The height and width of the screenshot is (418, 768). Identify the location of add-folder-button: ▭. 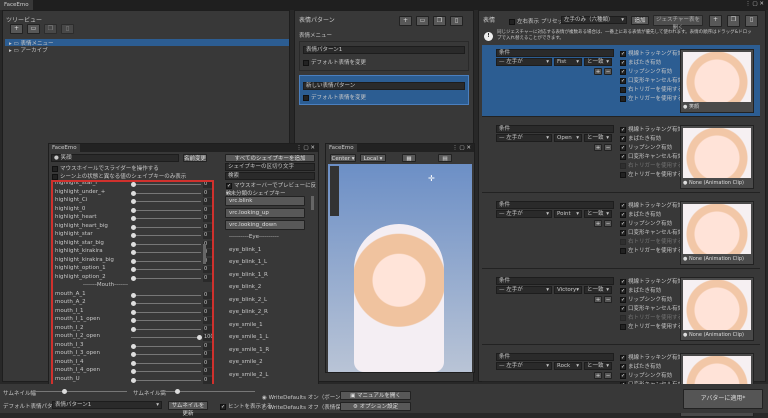
(33, 29).